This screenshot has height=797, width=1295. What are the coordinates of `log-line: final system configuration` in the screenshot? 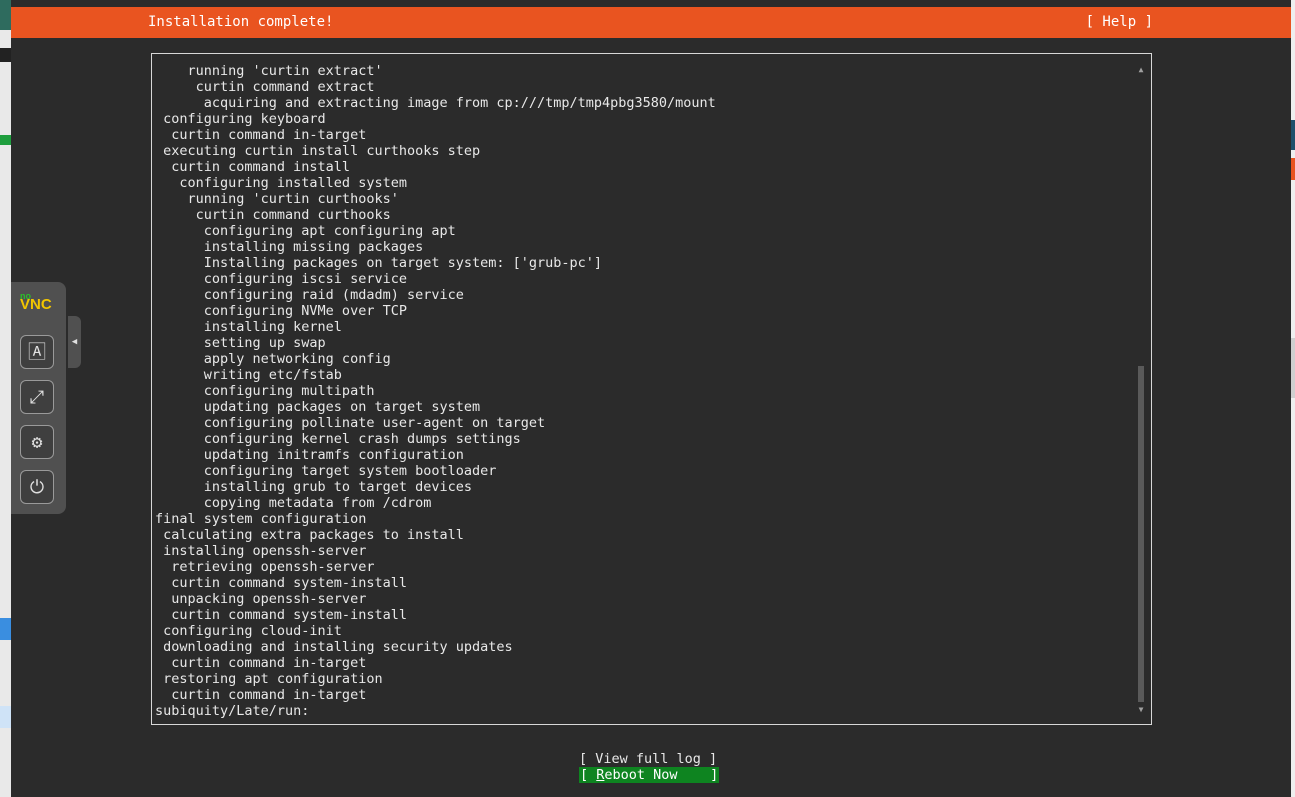 It's located at (261, 519).